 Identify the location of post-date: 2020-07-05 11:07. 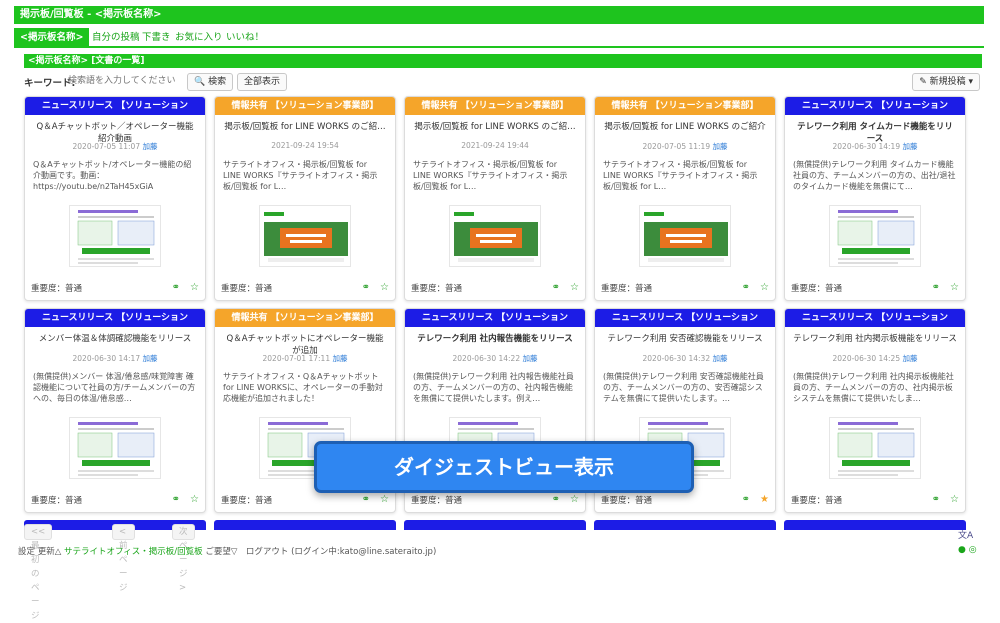
(106, 146).